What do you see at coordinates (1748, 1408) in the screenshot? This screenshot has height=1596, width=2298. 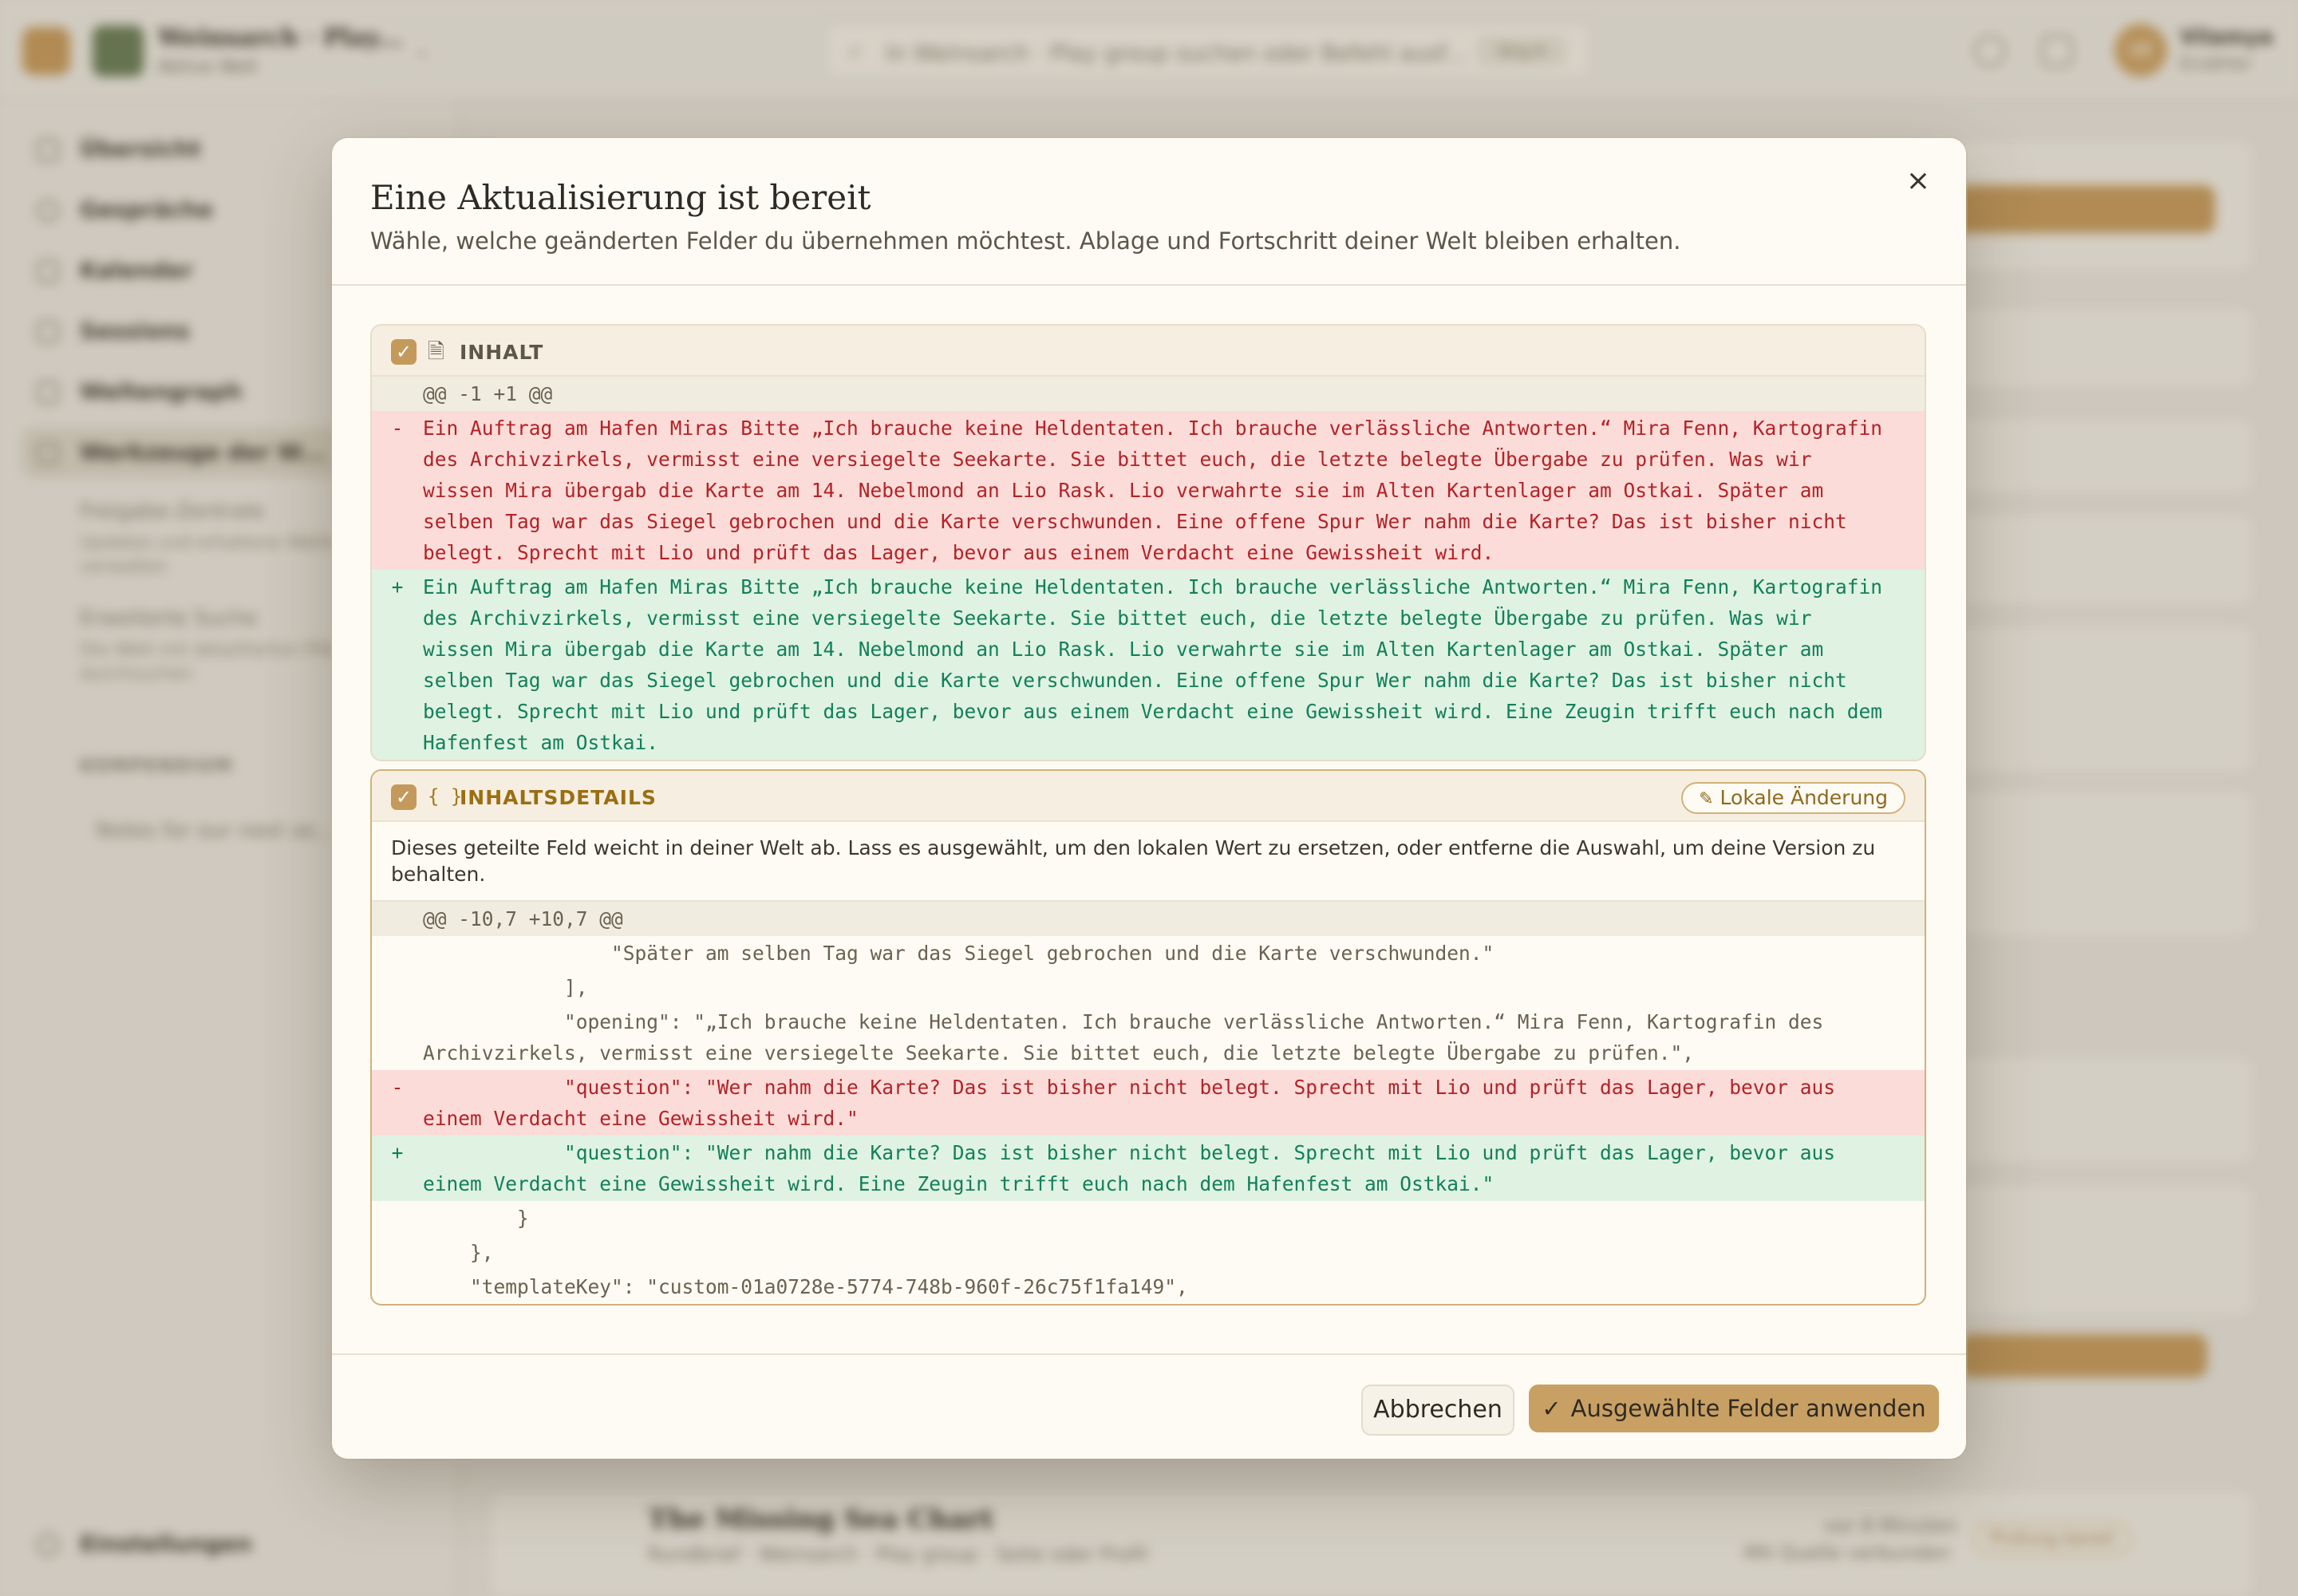 I see `apply-button-label: Ausgewählte Felder anwenden` at bounding box center [1748, 1408].